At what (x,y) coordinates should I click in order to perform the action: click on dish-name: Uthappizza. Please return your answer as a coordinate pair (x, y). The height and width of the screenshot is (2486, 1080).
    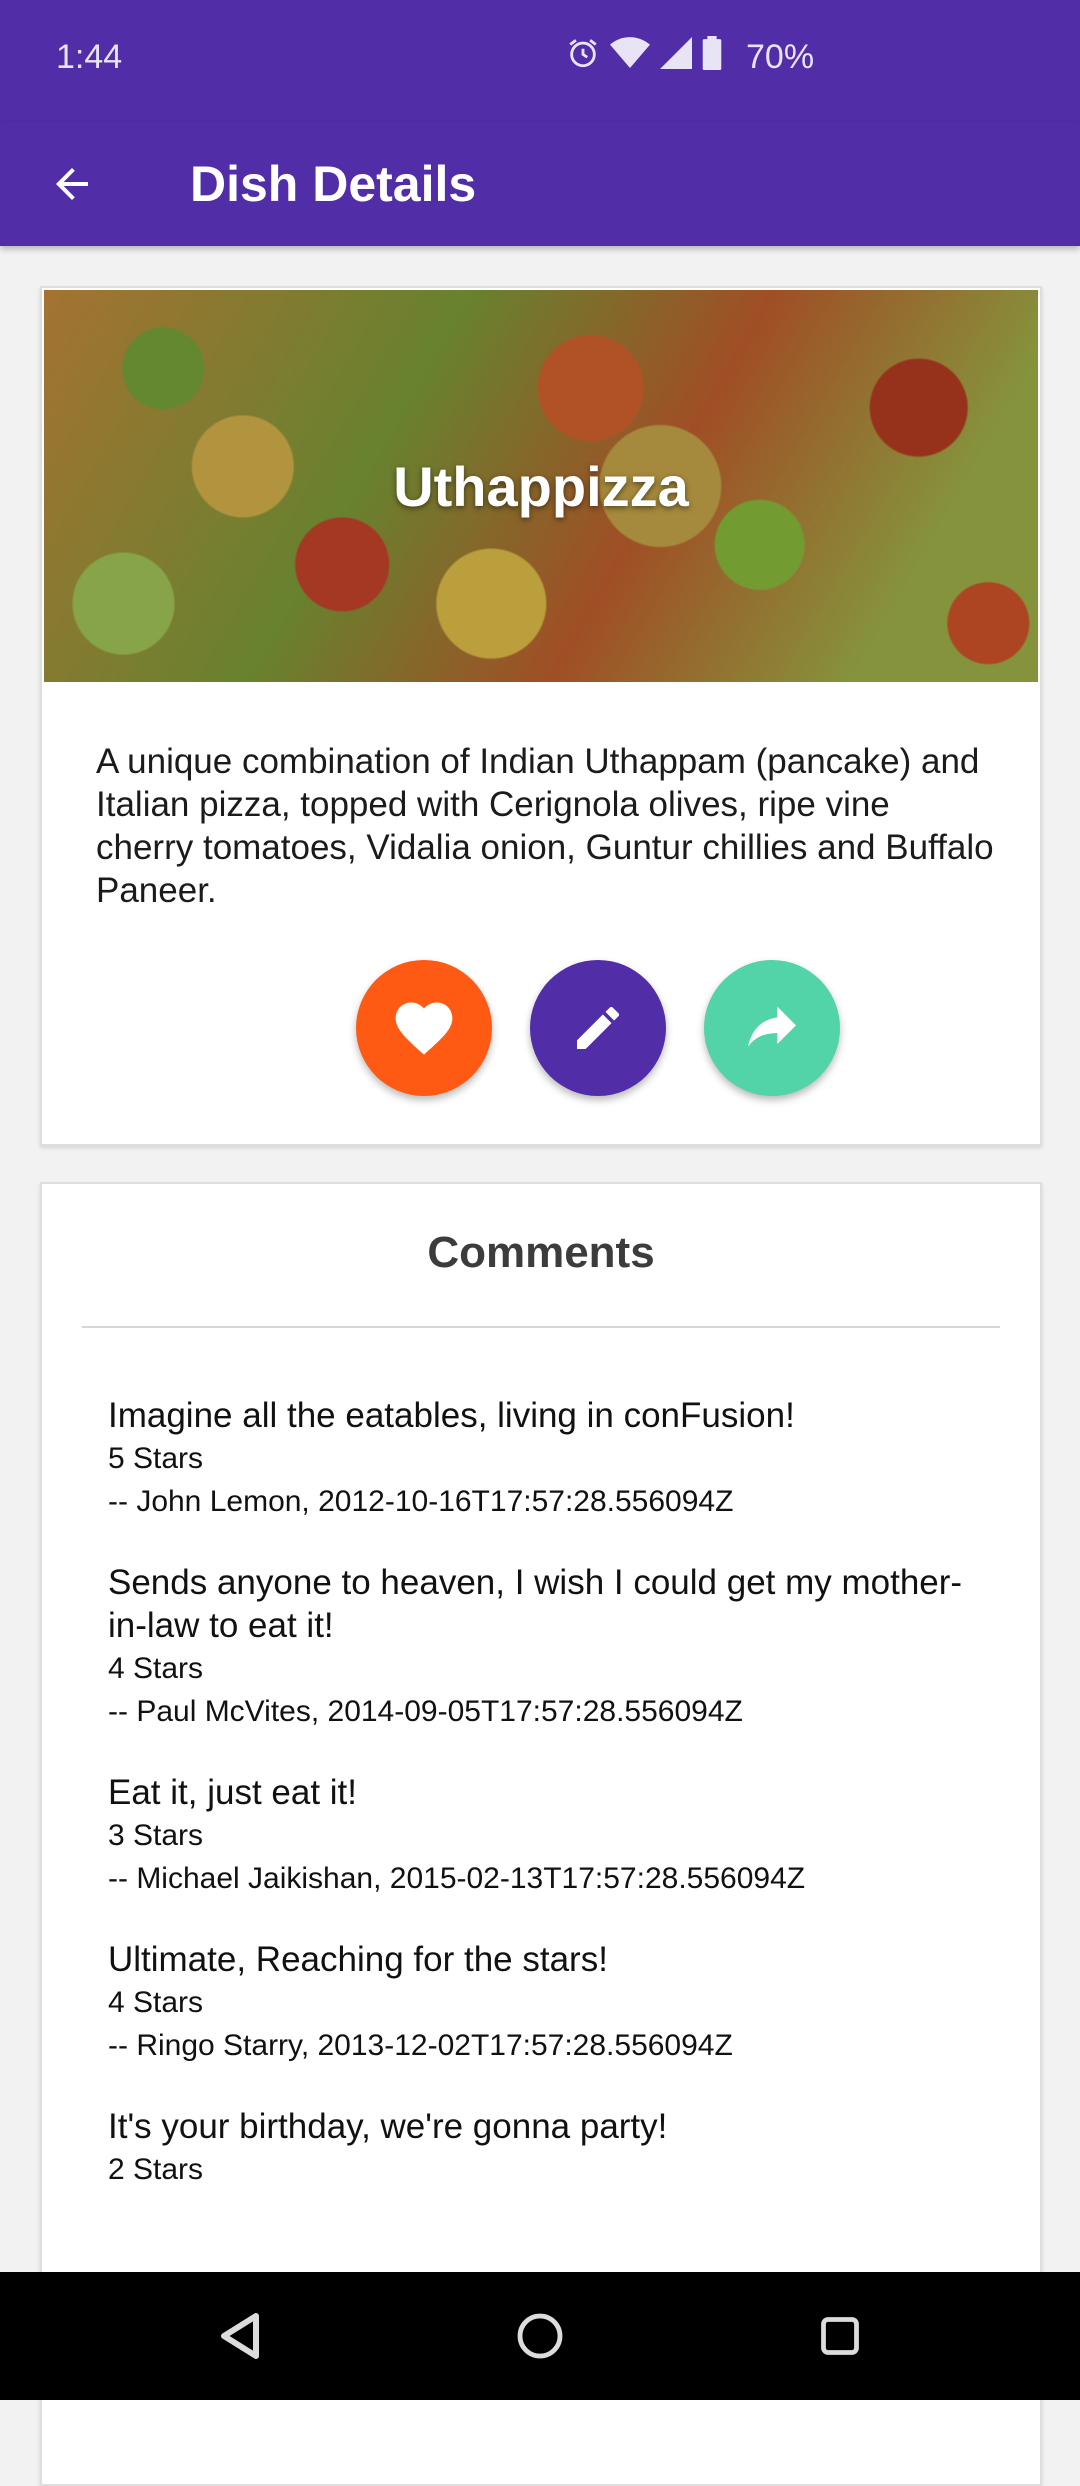
    Looking at the image, I should click on (541, 486).